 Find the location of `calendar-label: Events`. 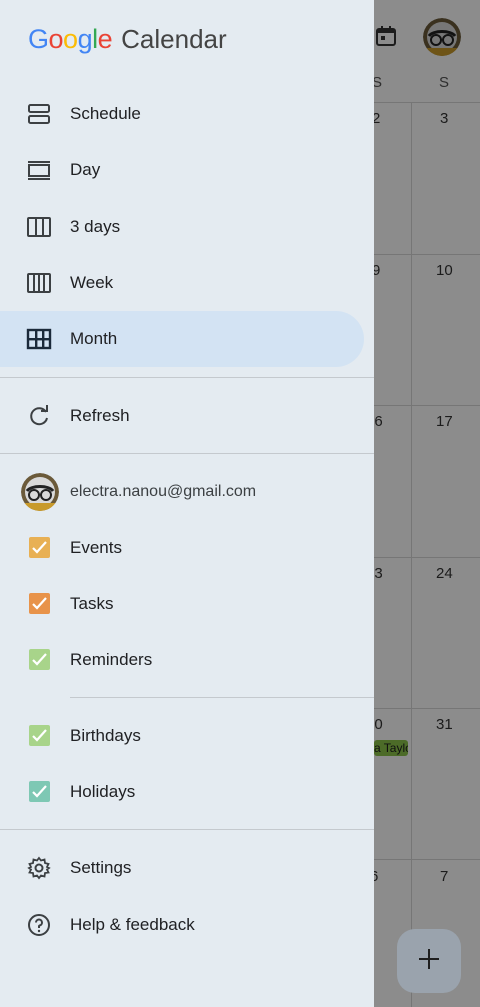

calendar-label: Events is located at coordinates (96, 547).